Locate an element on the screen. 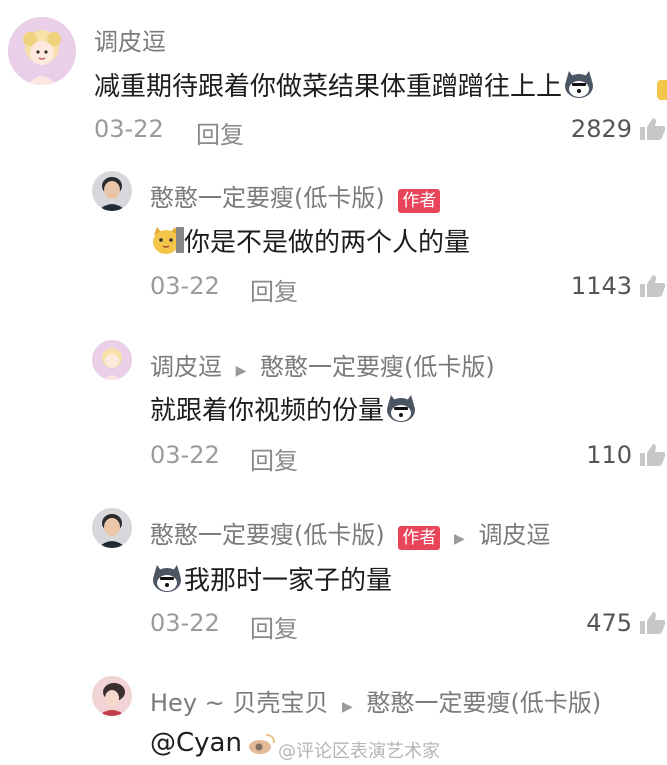 The height and width of the screenshot is (765, 667). reply-author: 调皮逗 ▶ 憨憨一定要瘦(低卡版) is located at coordinates (322, 364).